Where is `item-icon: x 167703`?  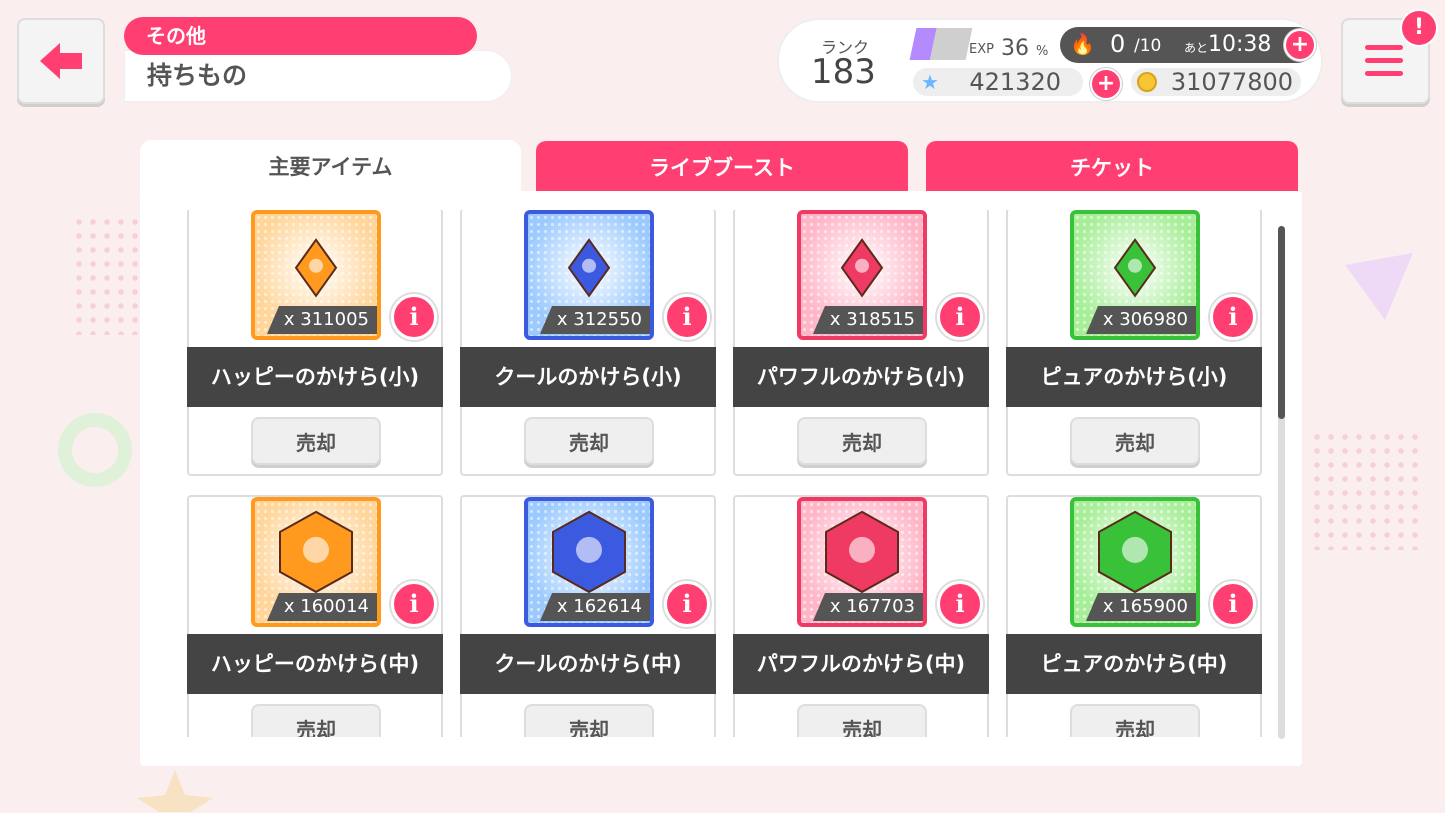
item-icon: x 167703 is located at coordinates (862, 562).